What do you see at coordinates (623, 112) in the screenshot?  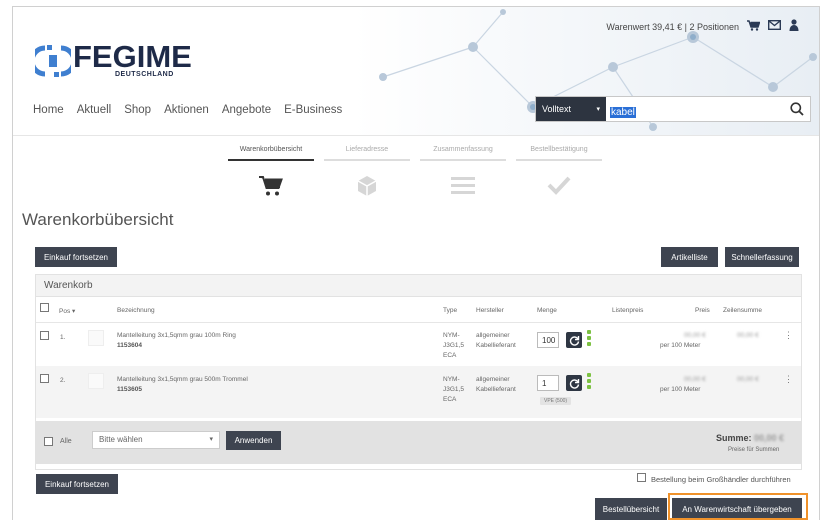 I see `search-input-value: kabel` at bounding box center [623, 112].